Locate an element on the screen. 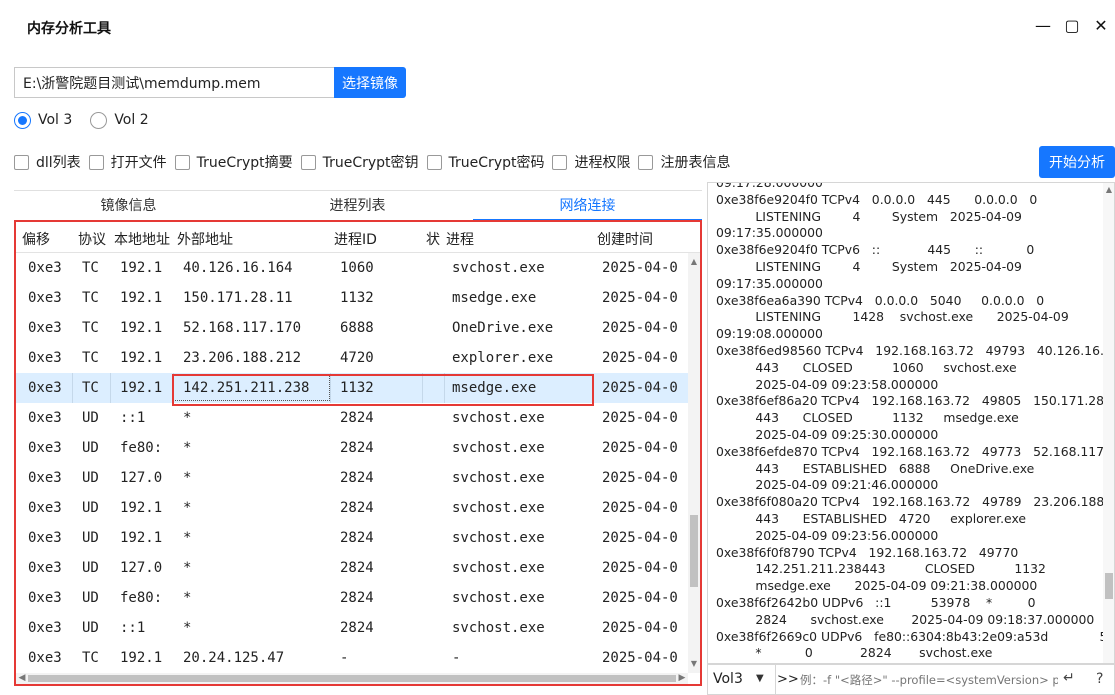 This screenshot has height=695, width=1115. command-version-select: Vol3 is located at coordinates (728, 679).